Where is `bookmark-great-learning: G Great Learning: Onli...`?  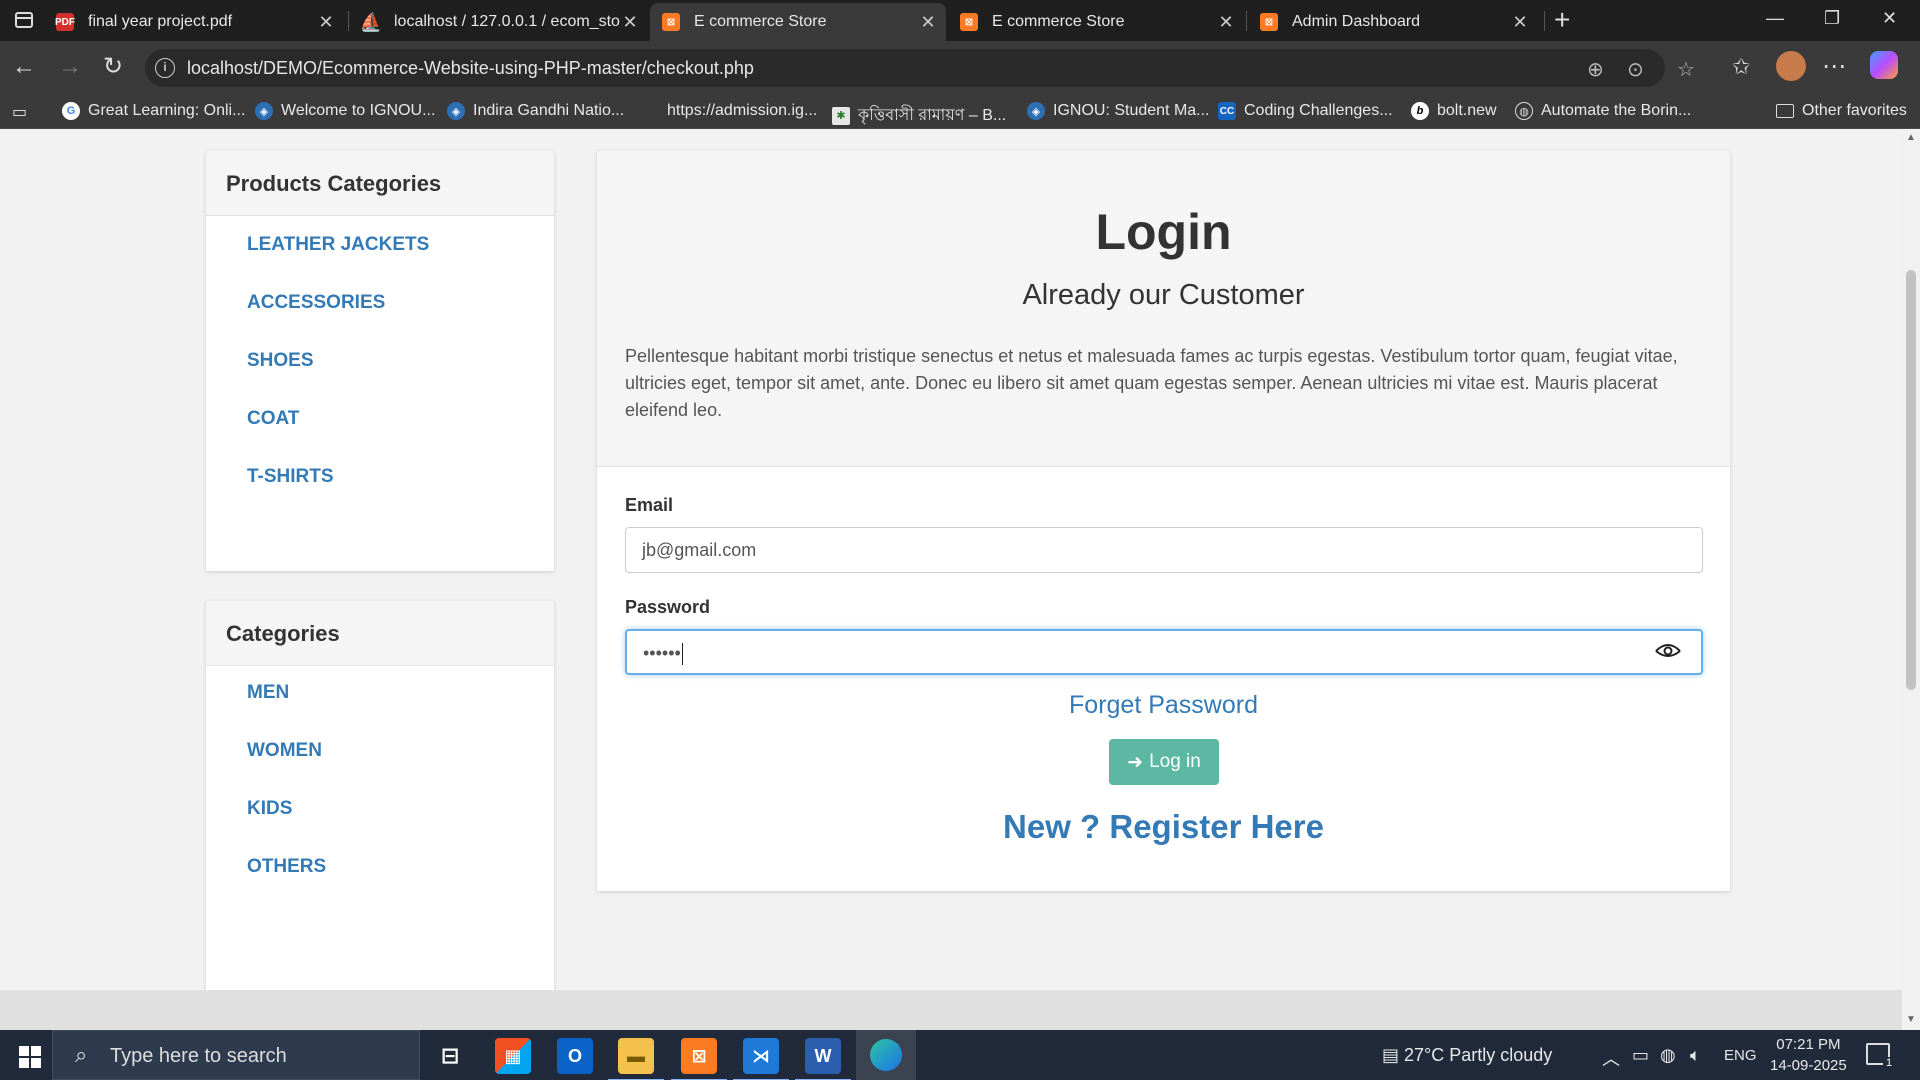 bookmark-great-learning: G Great Learning: Onli... is located at coordinates (153, 111).